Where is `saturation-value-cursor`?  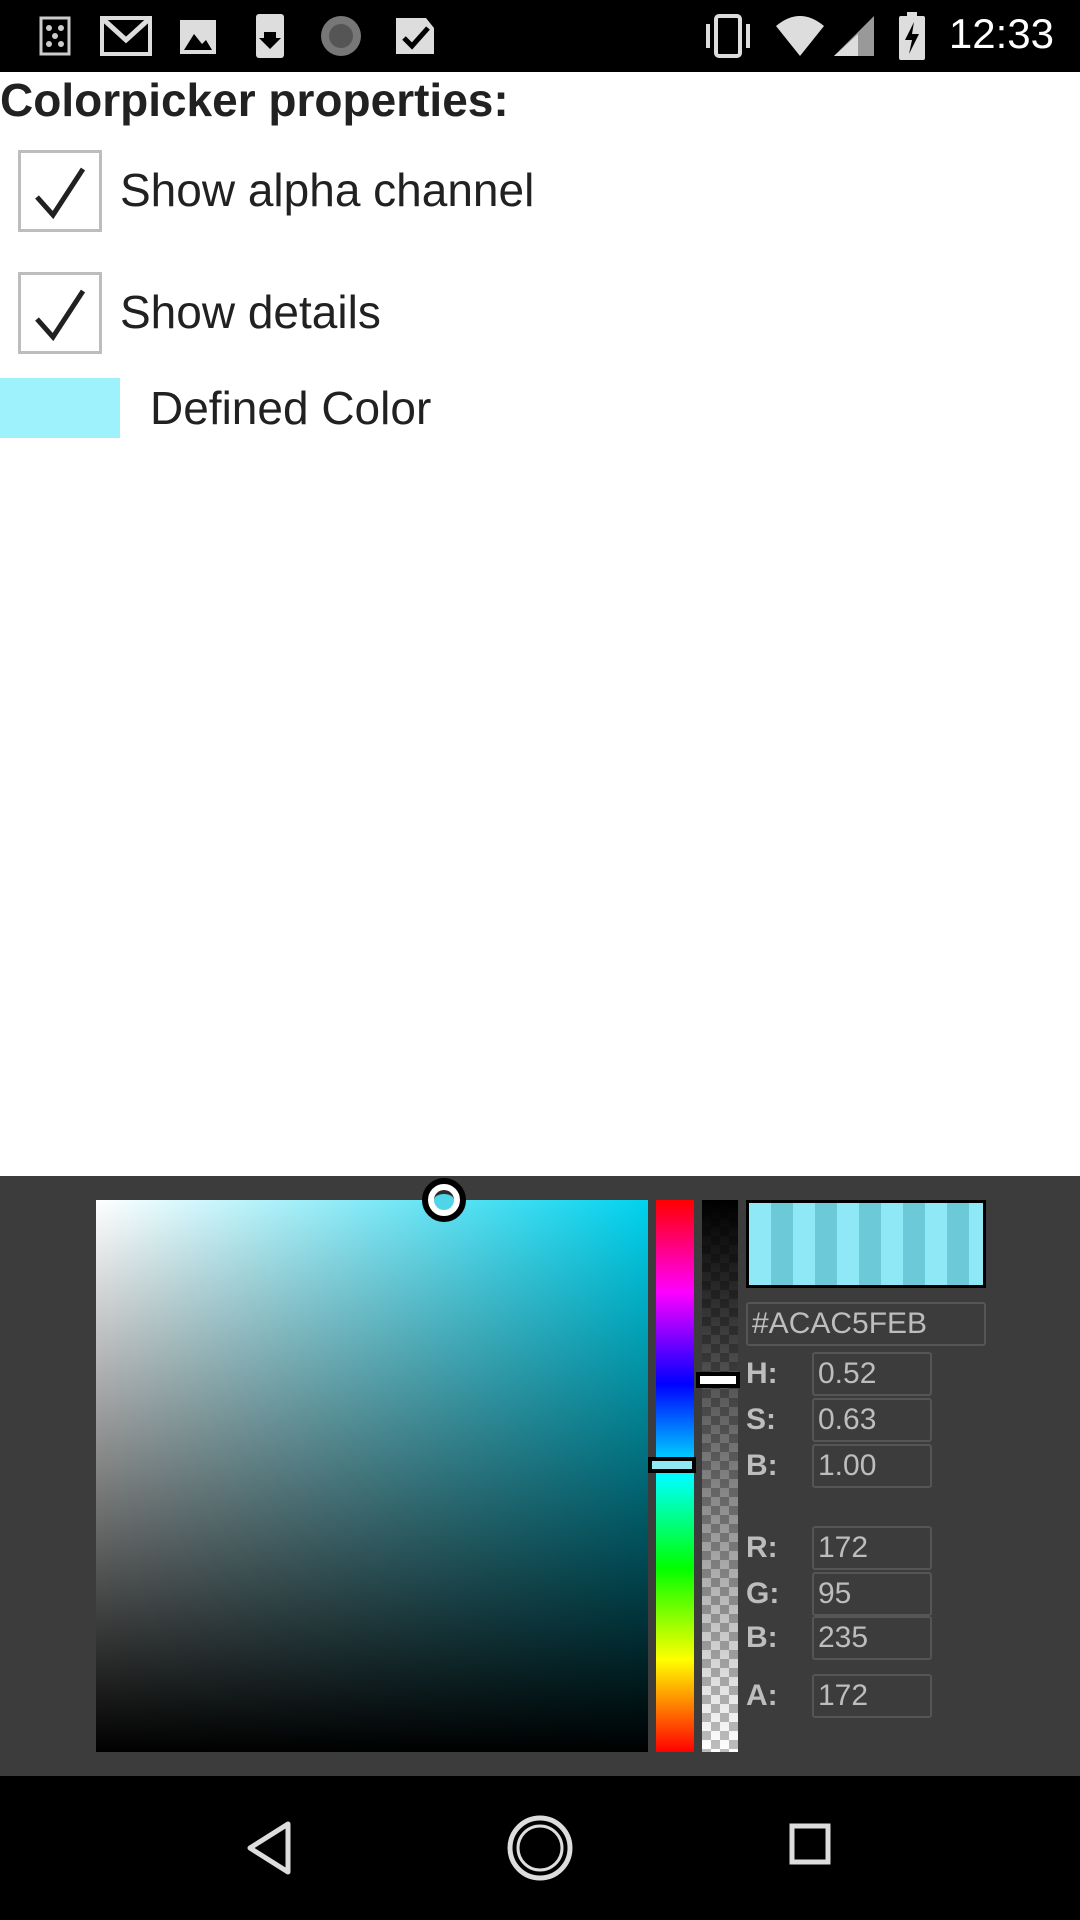 saturation-value-cursor is located at coordinates (443, 1200).